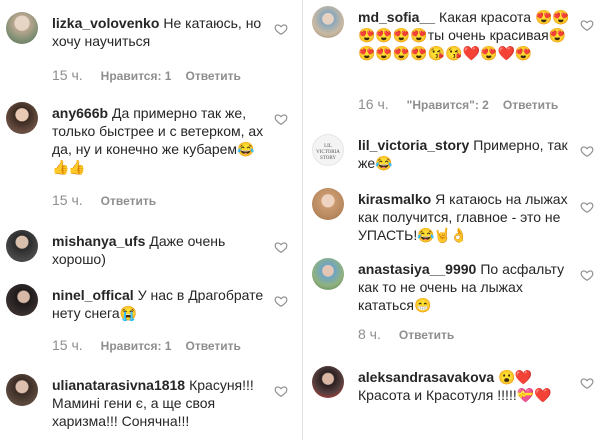 The image size is (612, 440). What do you see at coordinates (98, 241) in the screenshot?
I see `comment-username: mishanya_ufs` at bounding box center [98, 241].